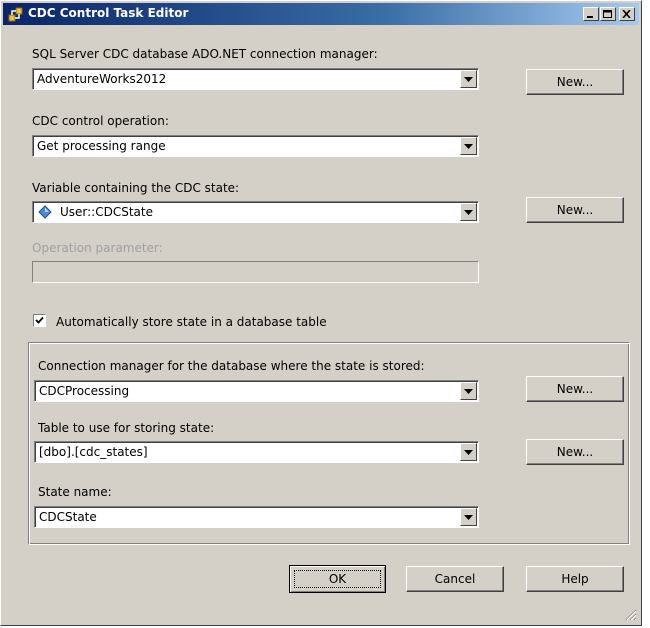  I want to click on state-variable-dropdown-button, so click(468, 212).